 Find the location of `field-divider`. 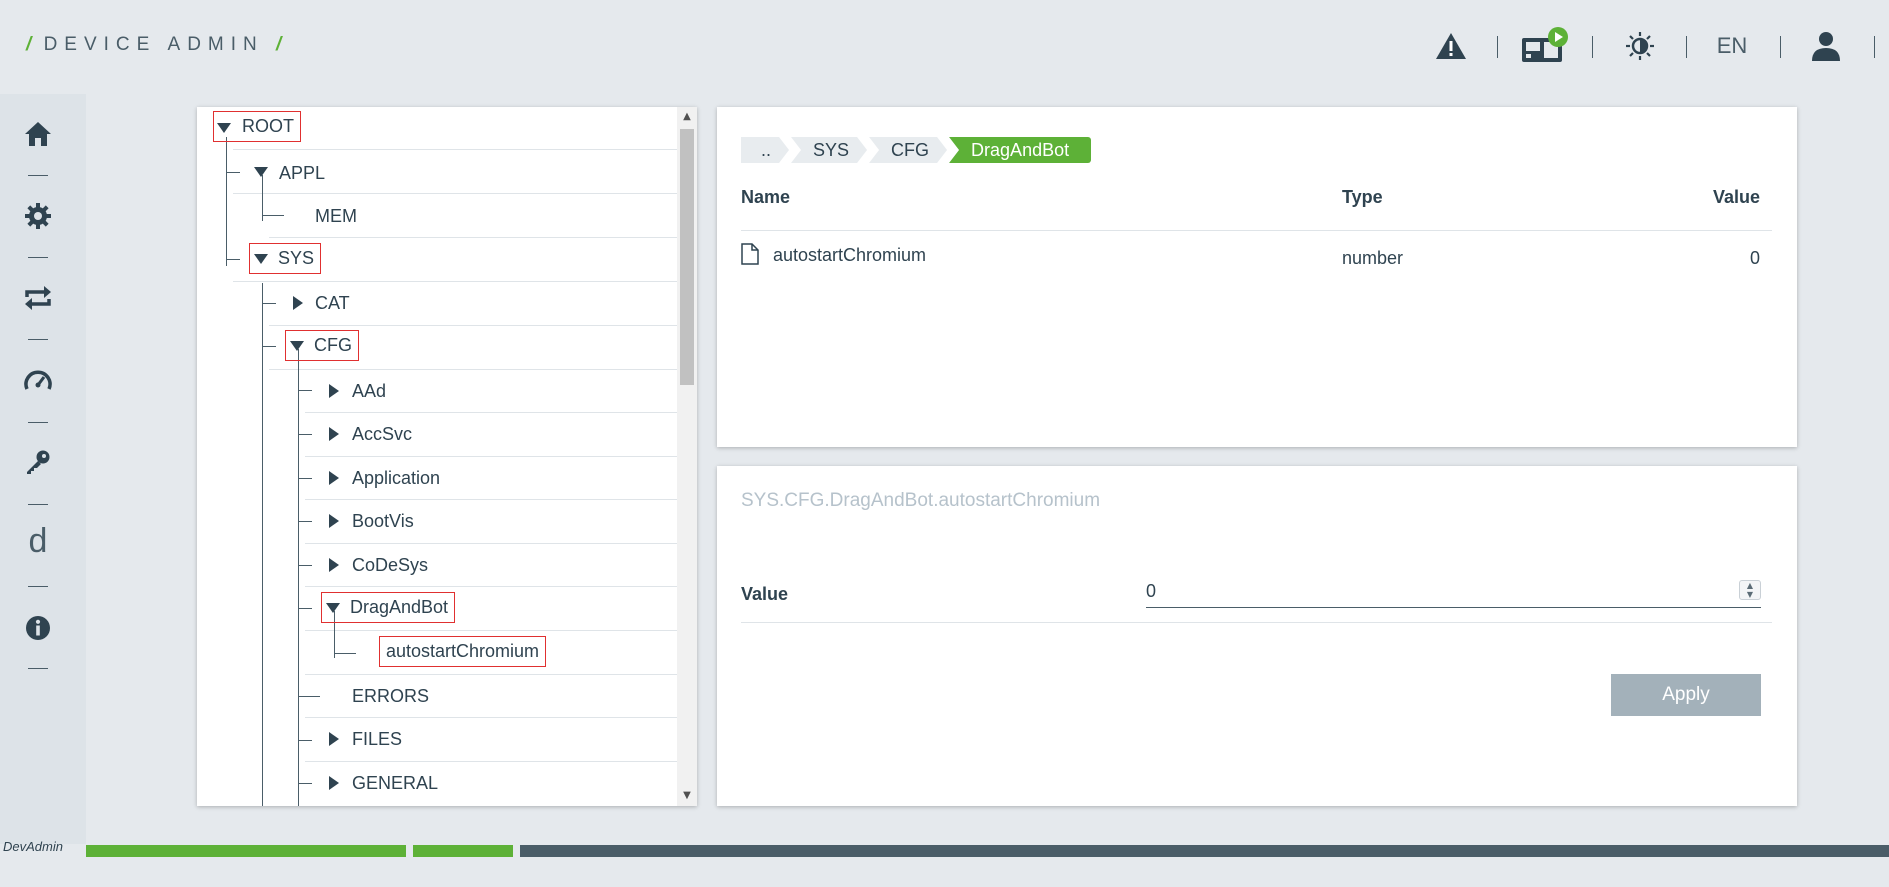

field-divider is located at coordinates (1256, 622).